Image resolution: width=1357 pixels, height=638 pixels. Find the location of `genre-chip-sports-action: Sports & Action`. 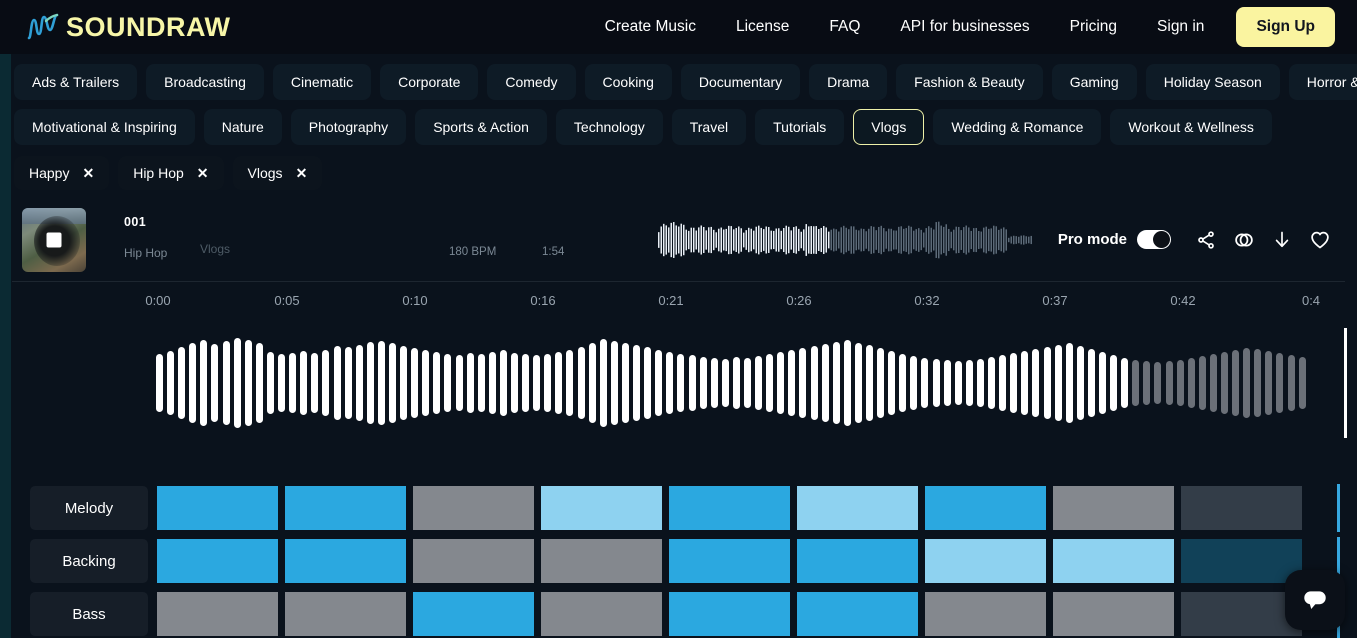

genre-chip-sports-action: Sports & Action is located at coordinates (481, 127).